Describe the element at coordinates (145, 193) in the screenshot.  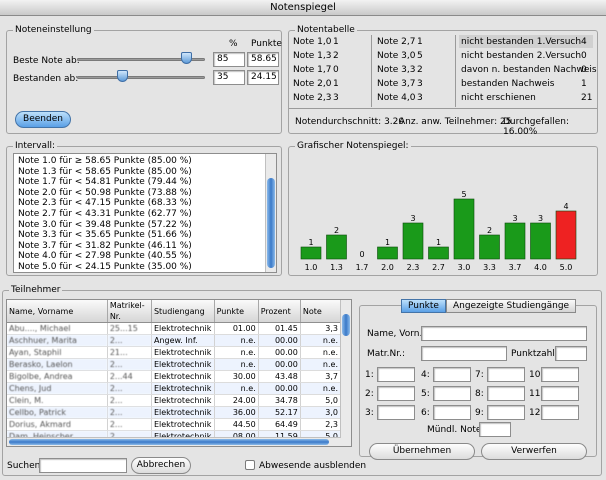
I see `interval-row: Note 2.0 für < 50.98 Punkte (73.88 %)` at that location.